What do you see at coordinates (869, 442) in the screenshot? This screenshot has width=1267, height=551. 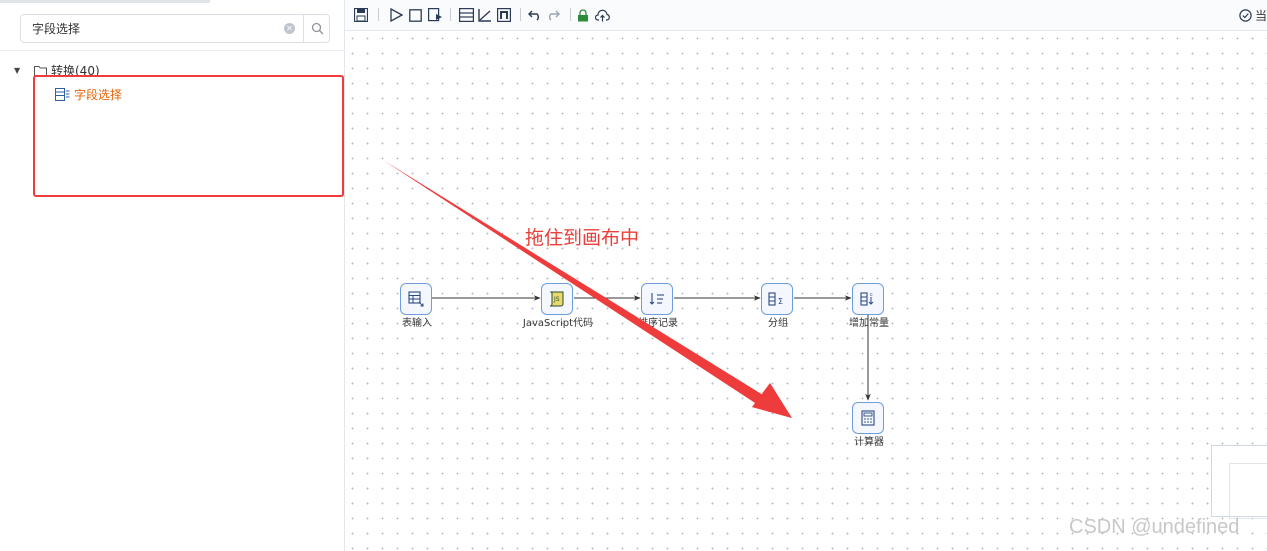 I see `node-label: 计算器` at bounding box center [869, 442].